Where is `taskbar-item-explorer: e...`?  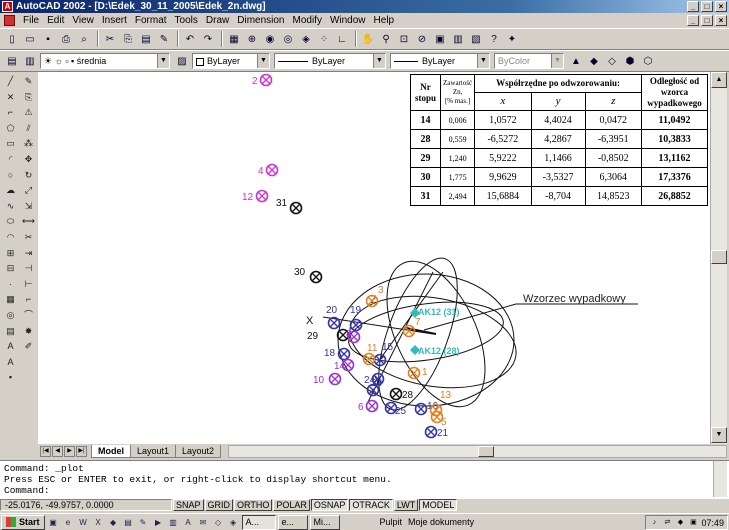 taskbar-item-explorer: e... is located at coordinates (292, 522).